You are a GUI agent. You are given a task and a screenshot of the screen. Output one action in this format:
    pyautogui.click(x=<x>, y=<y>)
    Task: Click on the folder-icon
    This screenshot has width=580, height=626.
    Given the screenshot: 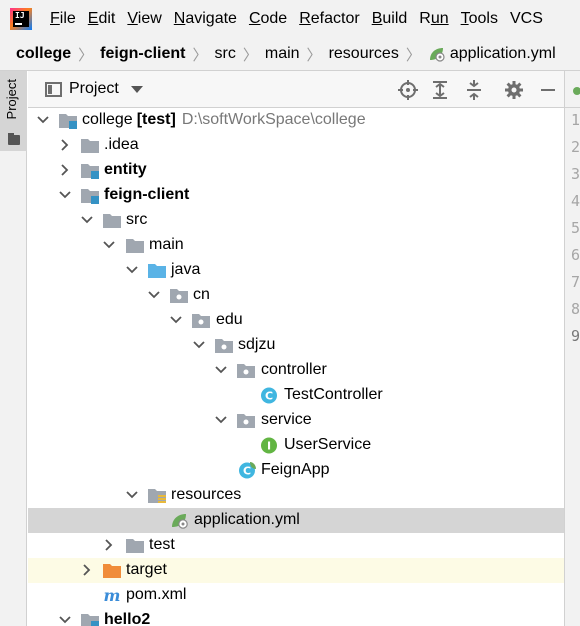 What is the action you would take?
    pyautogui.click(x=135, y=546)
    